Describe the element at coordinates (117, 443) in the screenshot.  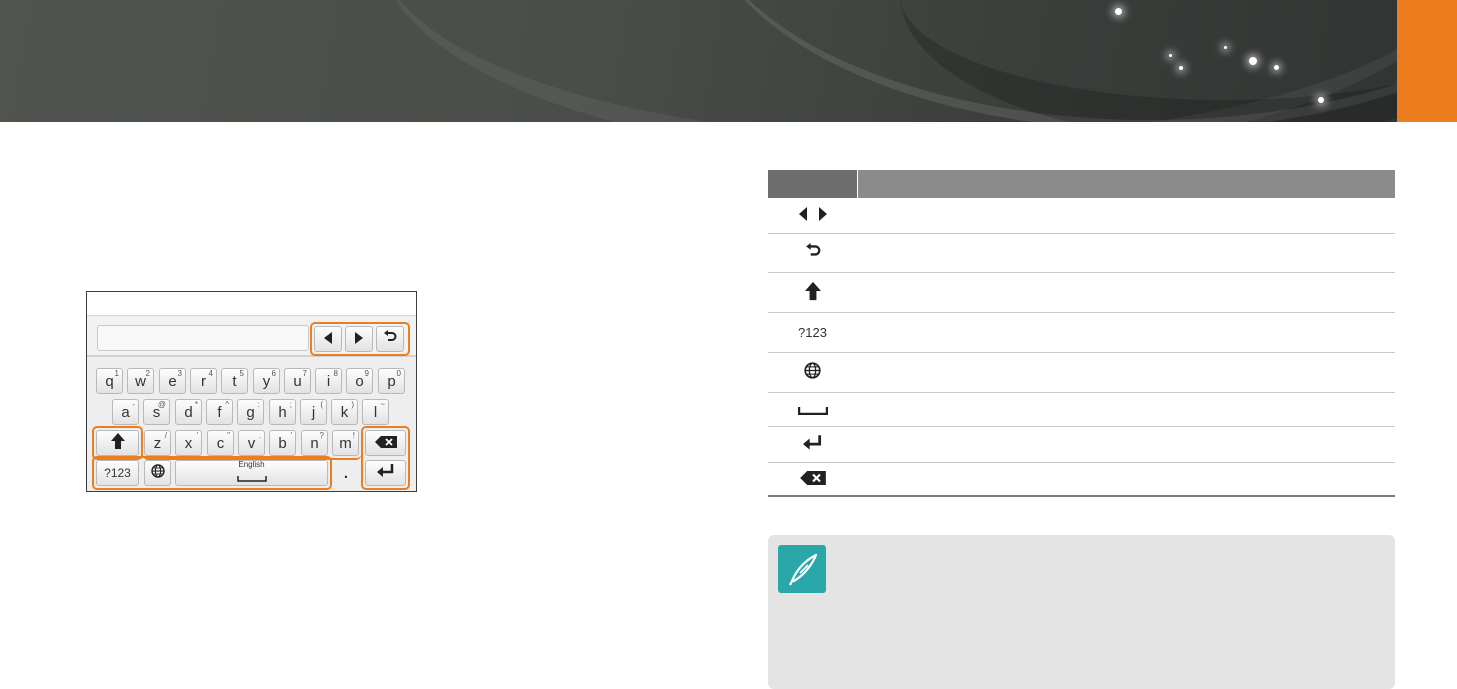
I see `highlight-shift-key` at that location.